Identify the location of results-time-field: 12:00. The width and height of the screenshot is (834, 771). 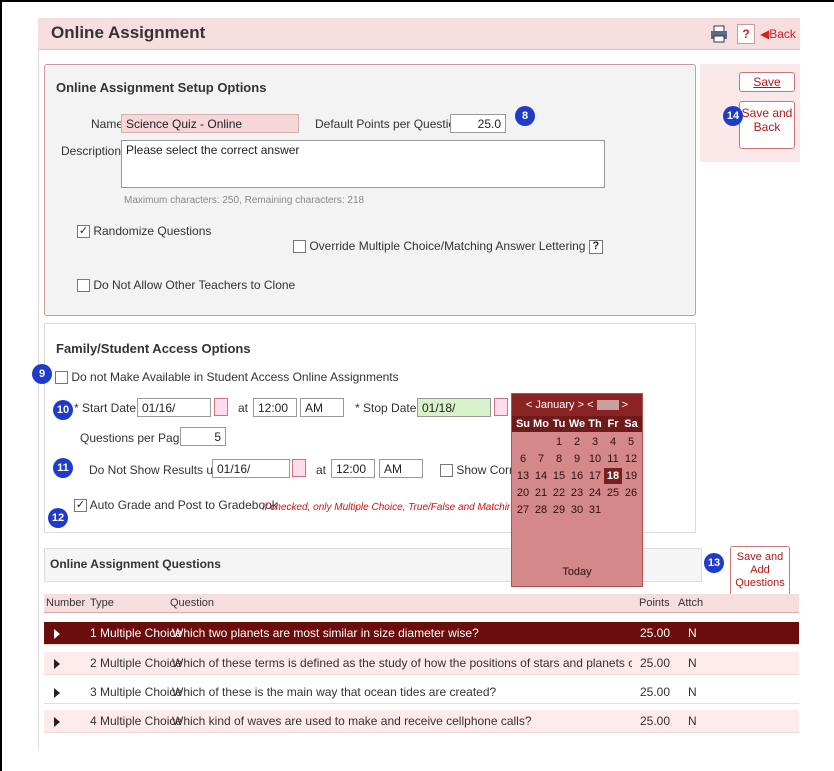
(353, 468).